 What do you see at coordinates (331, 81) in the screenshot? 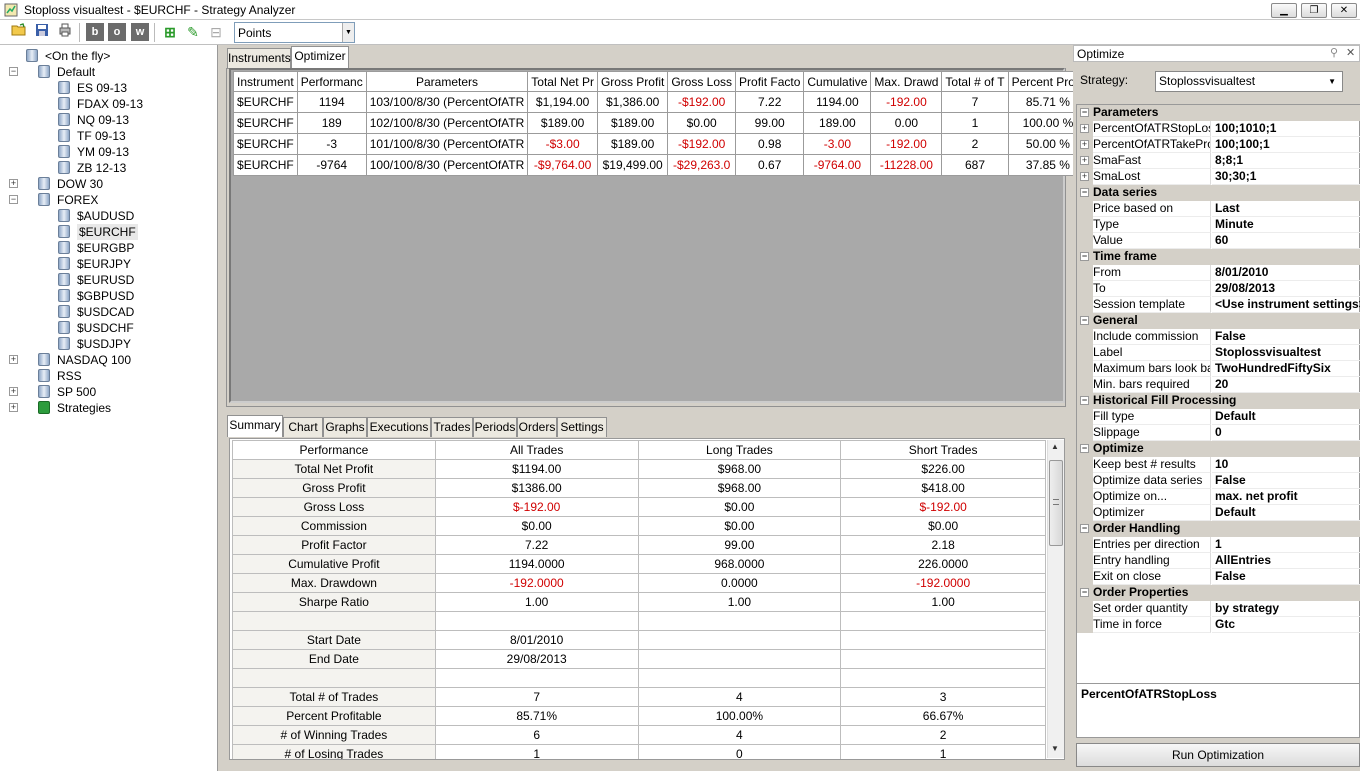
I see `column-header: Performanc` at bounding box center [331, 81].